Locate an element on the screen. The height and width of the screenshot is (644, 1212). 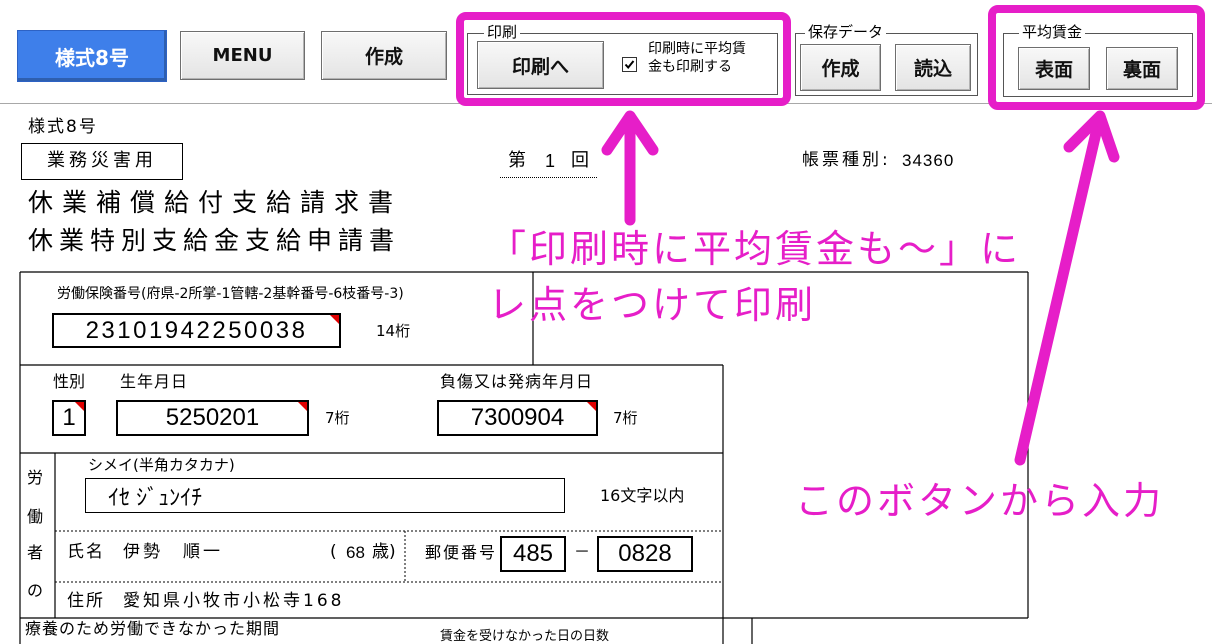
birth-date-label: 生年月日 is located at coordinates (154, 381).